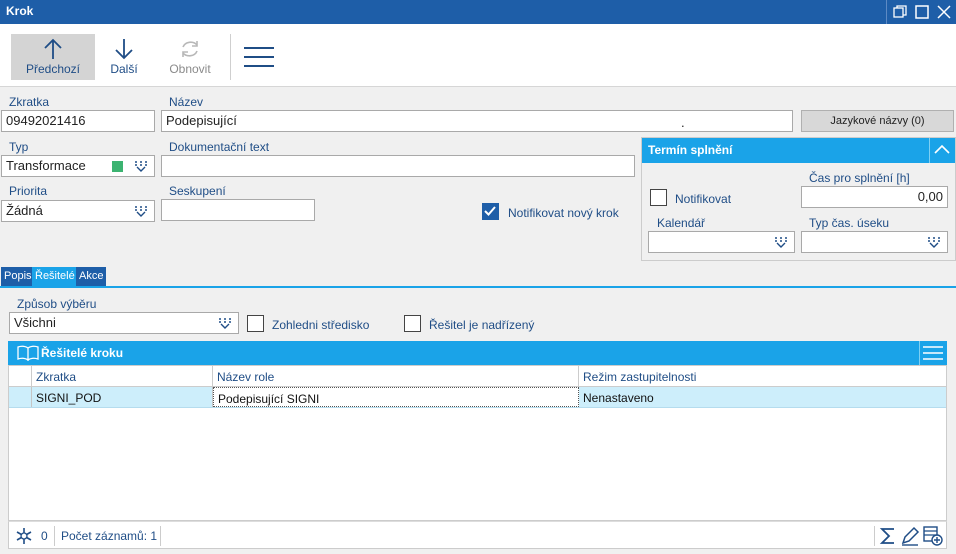 The image size is (956, 554). I want to click on sum-icon, so click(888, 536).